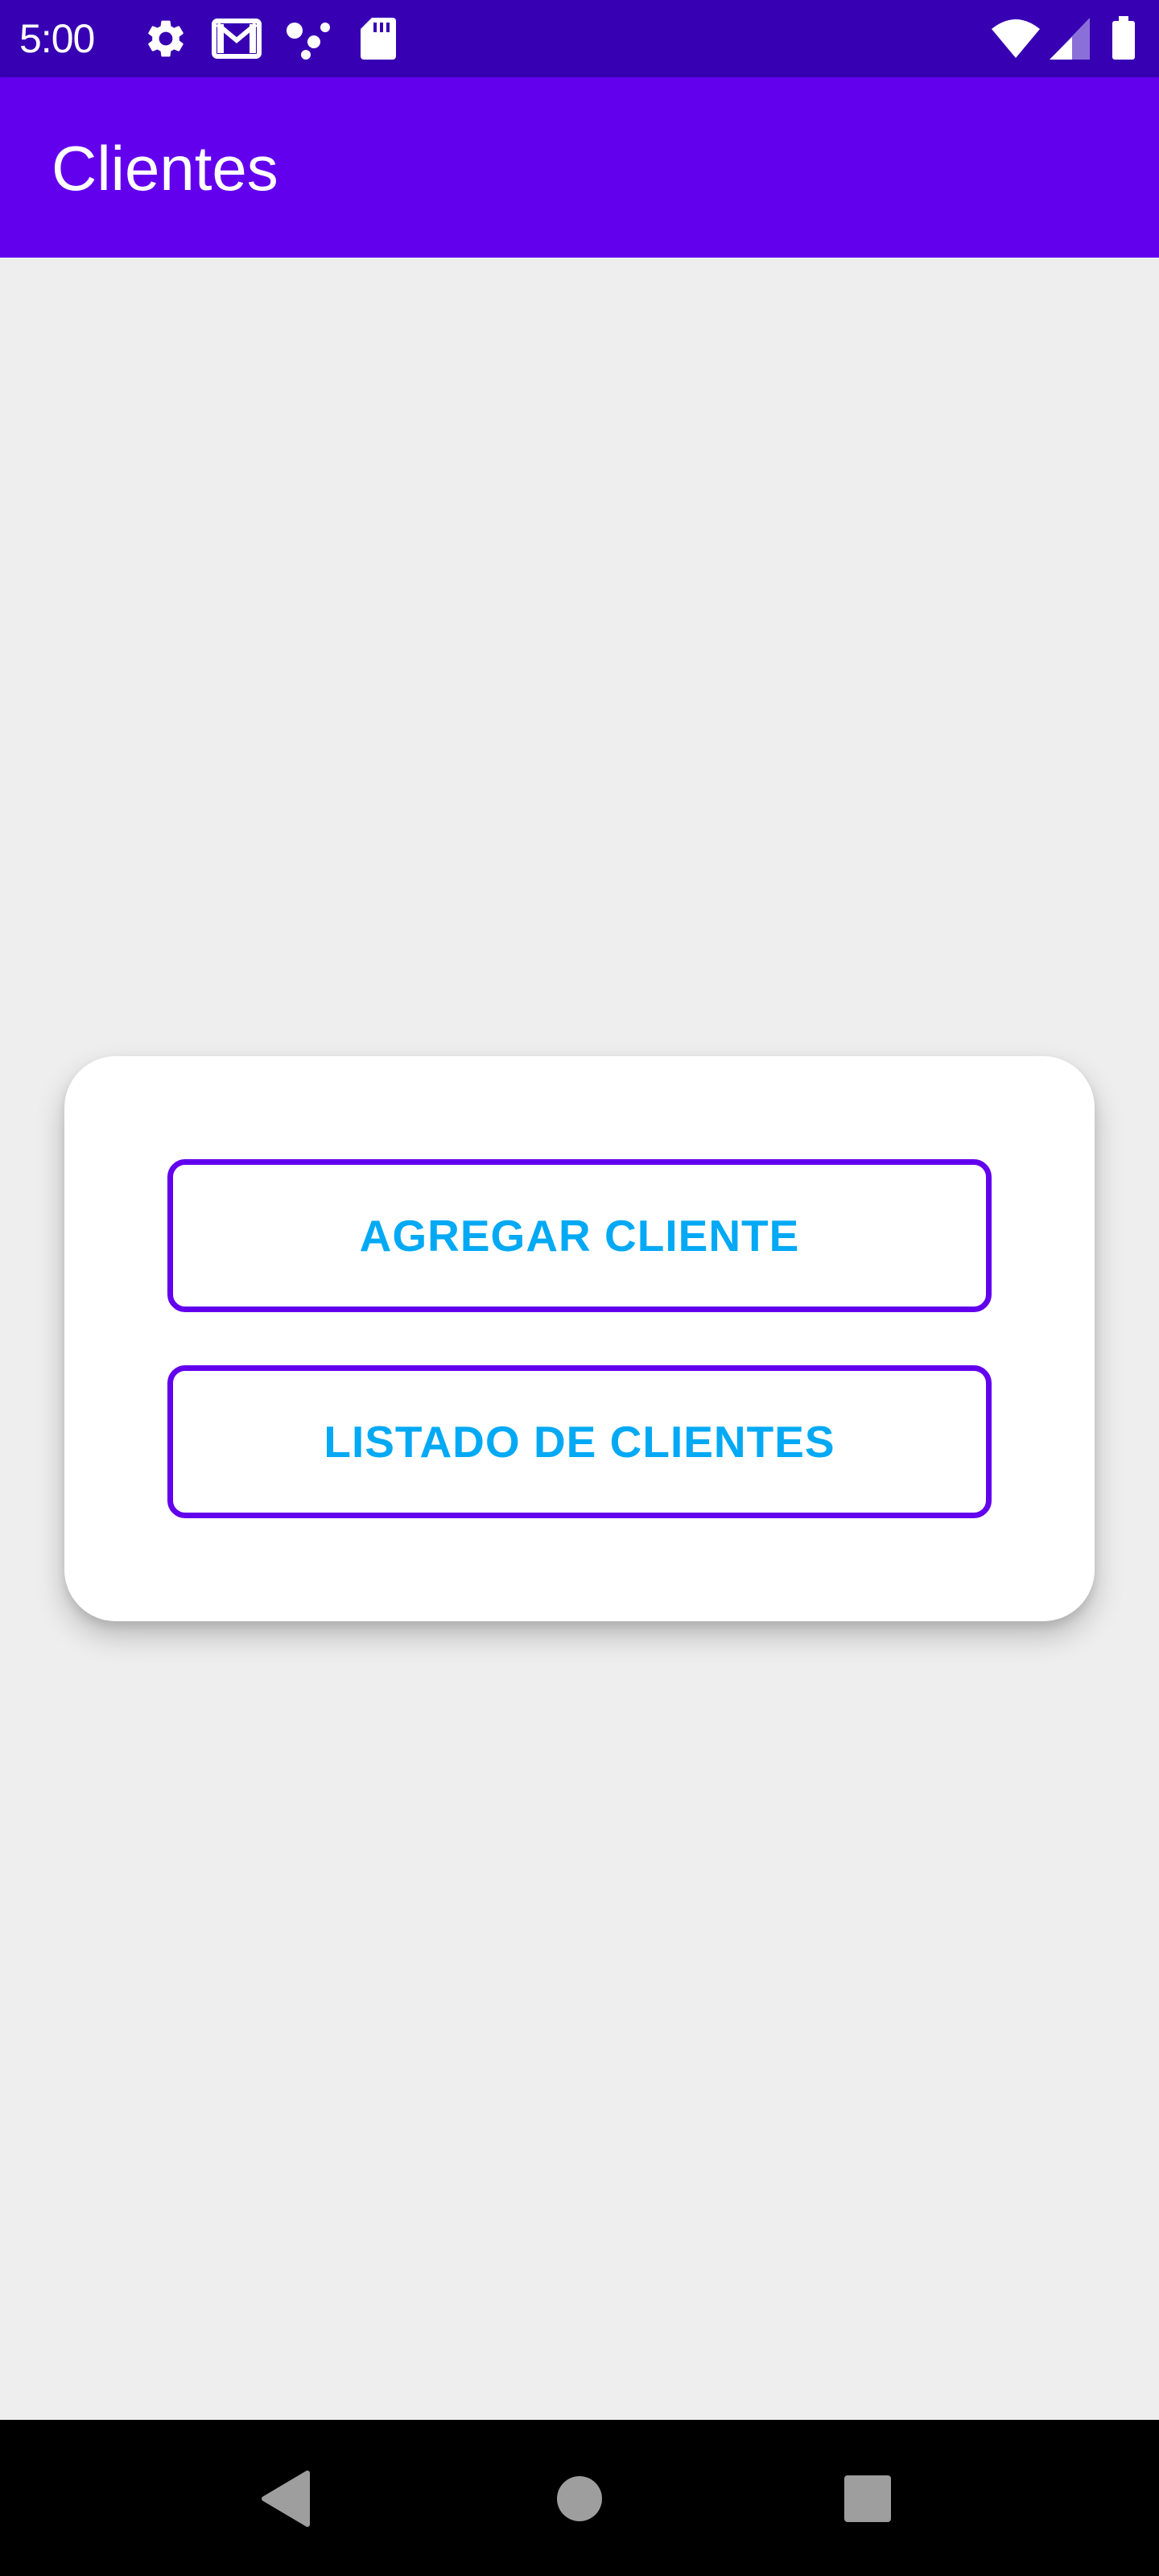  What do you see at coordinates (285, 2501) in the screenshot?
I see `back-icon` at bounding box center [285, 2501].